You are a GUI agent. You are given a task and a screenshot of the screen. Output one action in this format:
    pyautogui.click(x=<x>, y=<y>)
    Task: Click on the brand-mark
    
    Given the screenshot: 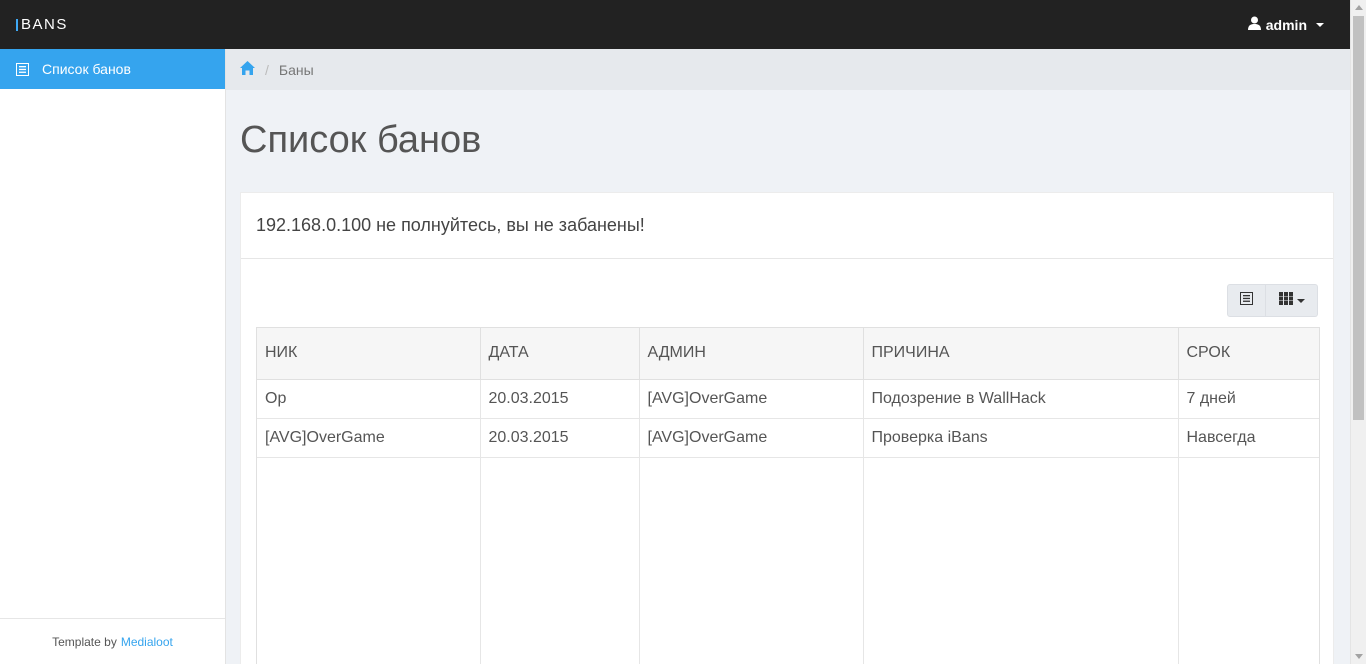 What is the action you would take?
    pyautogui.click(x=17, y=24)
    